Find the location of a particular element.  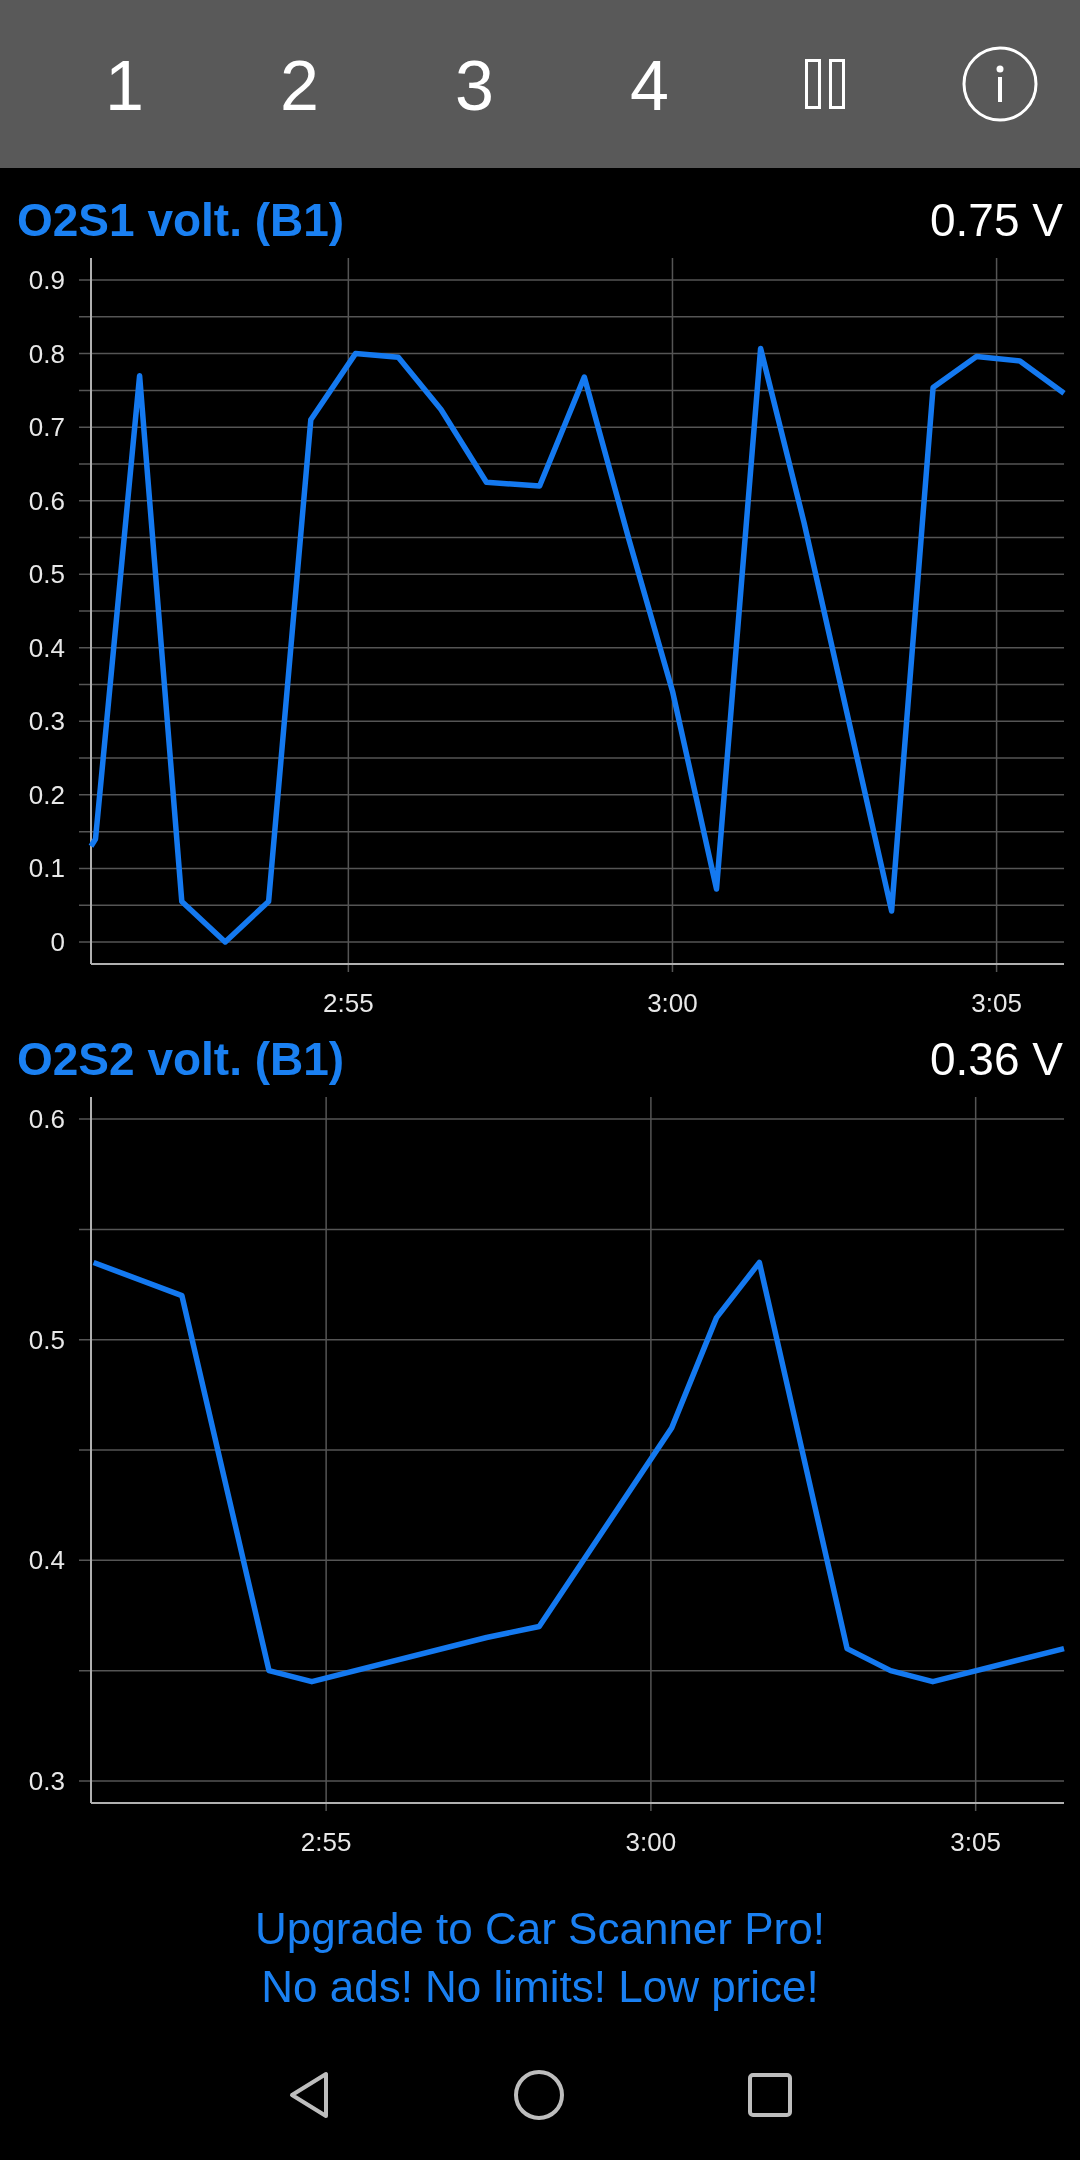

y-tick-label: 0.2 is located at coordinates (46, 794).